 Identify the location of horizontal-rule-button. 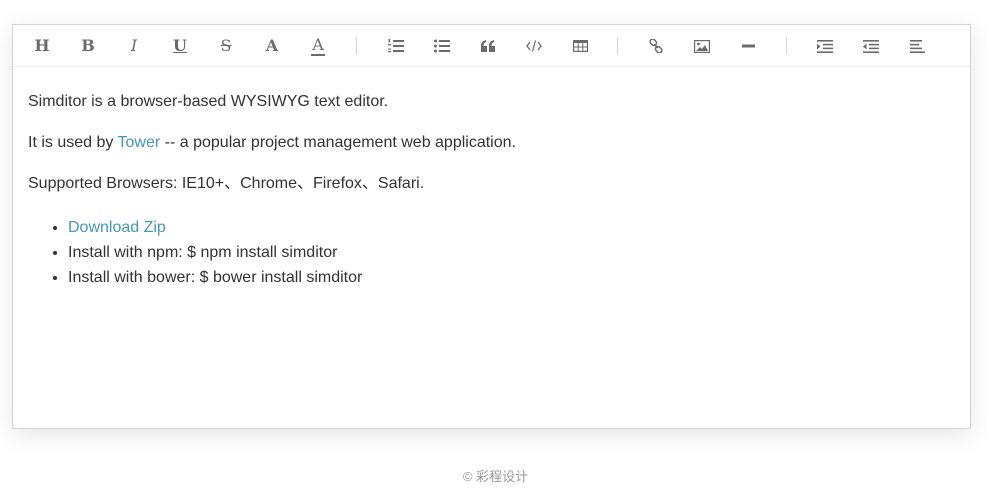
(748, 46).